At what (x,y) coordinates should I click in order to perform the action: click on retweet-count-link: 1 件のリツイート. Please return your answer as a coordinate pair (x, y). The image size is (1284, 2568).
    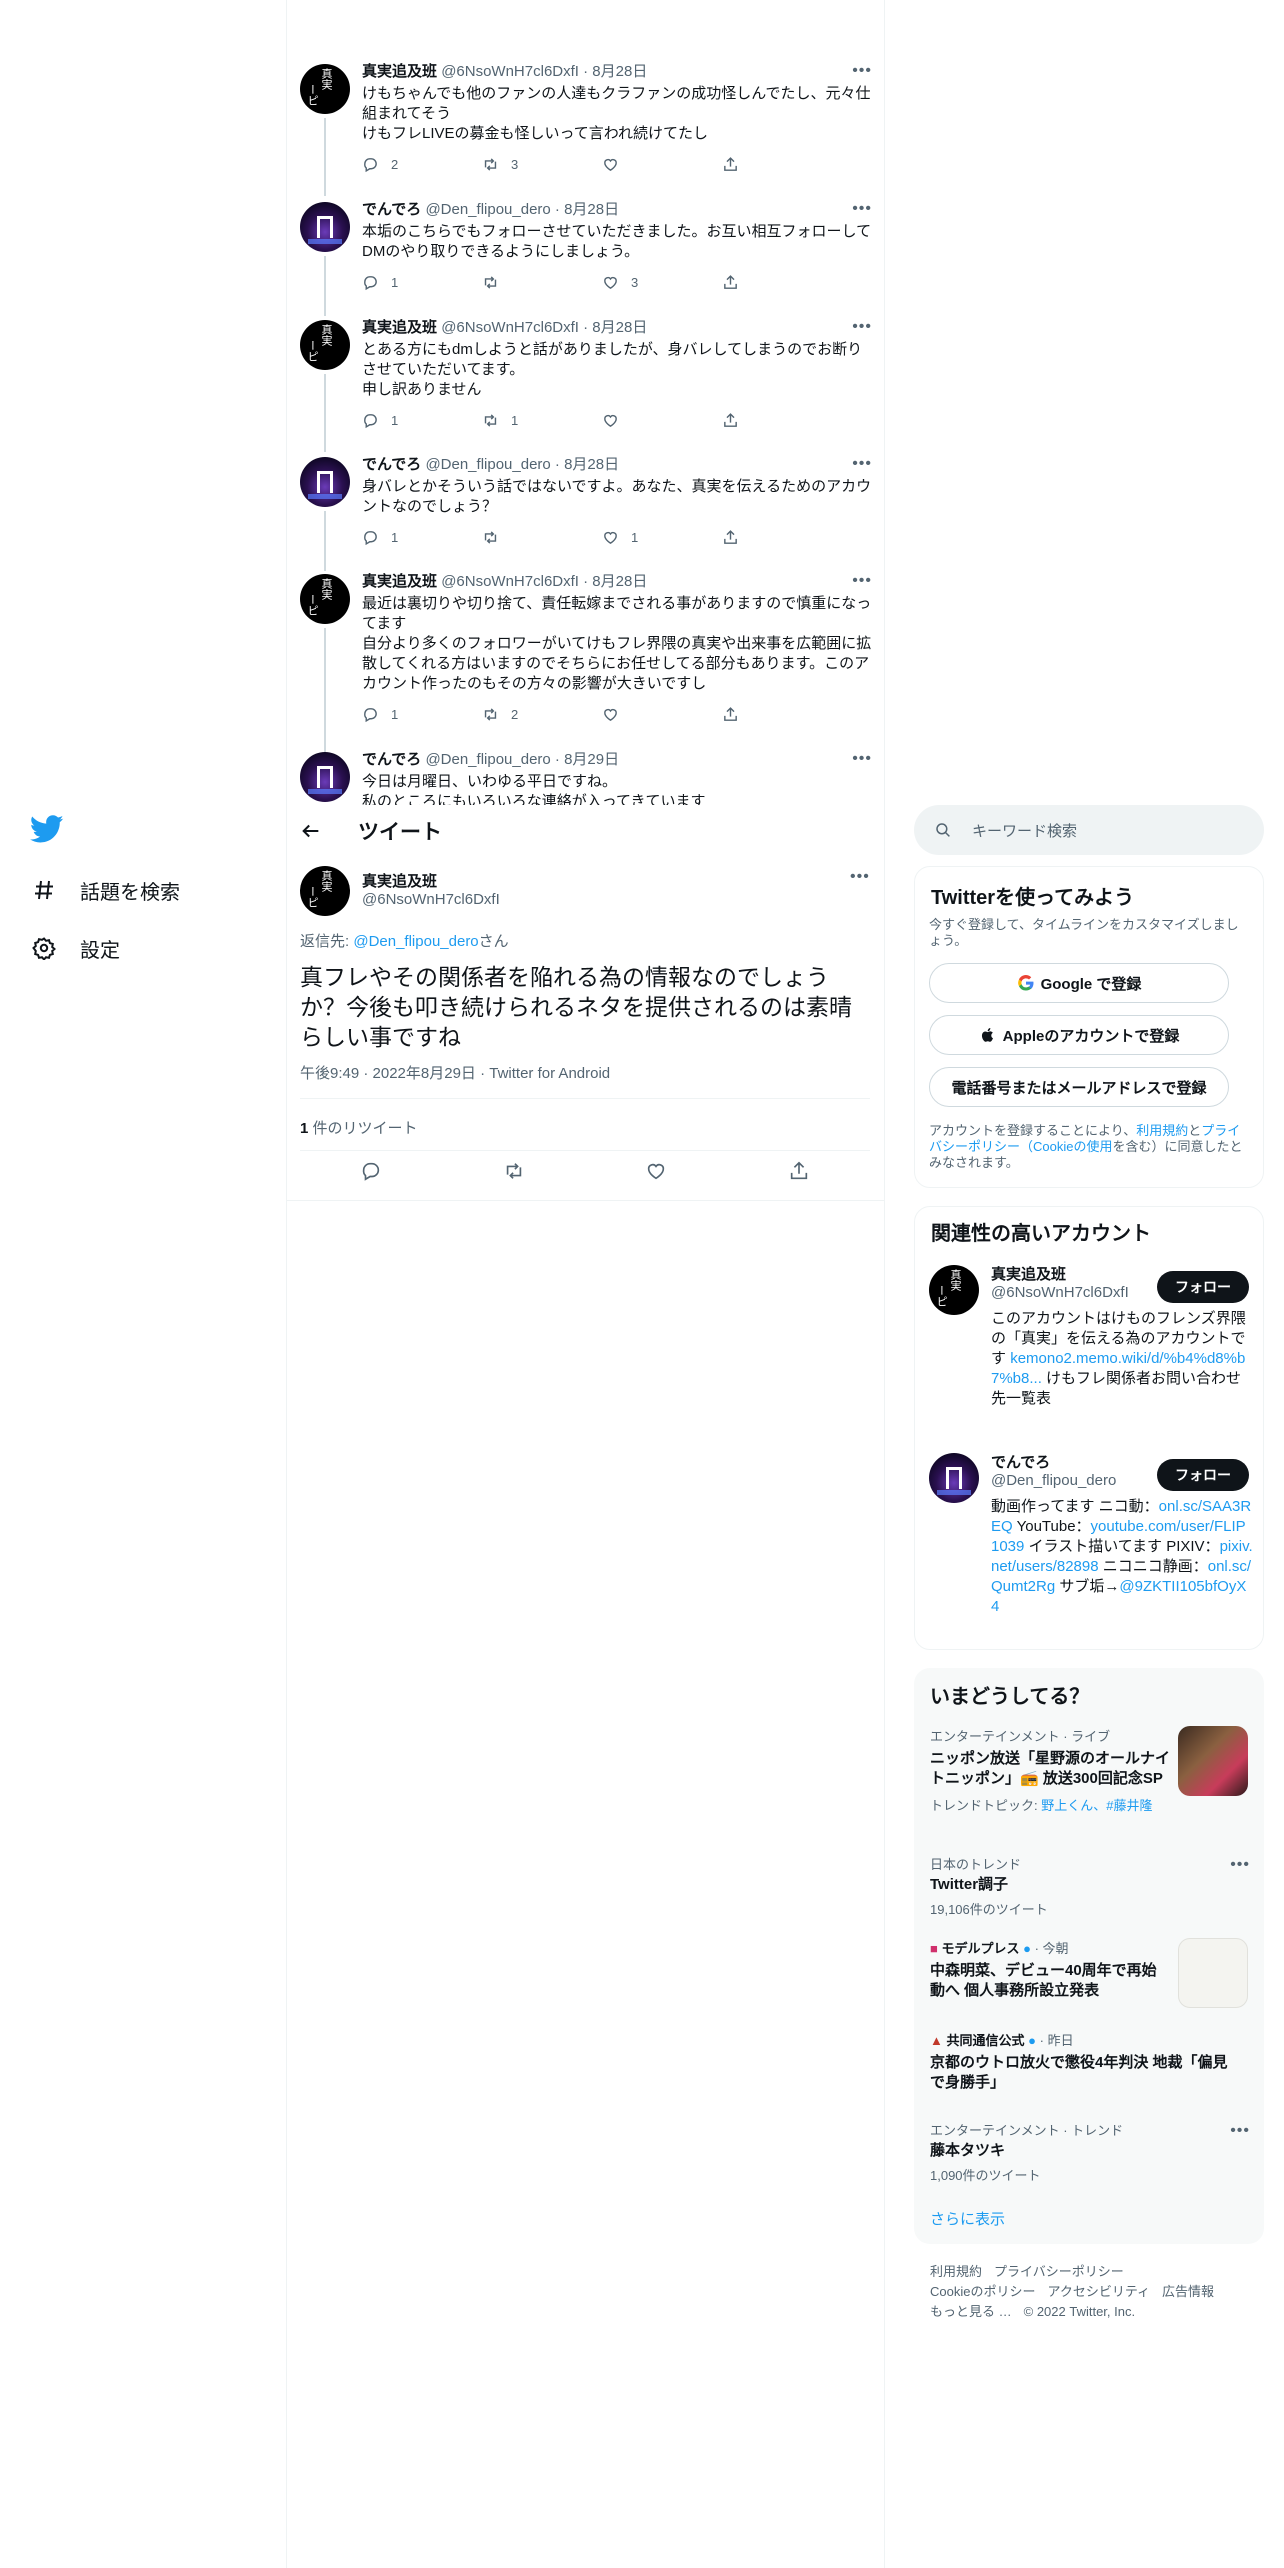
    Looking at the image, I should click on (359, 1127).